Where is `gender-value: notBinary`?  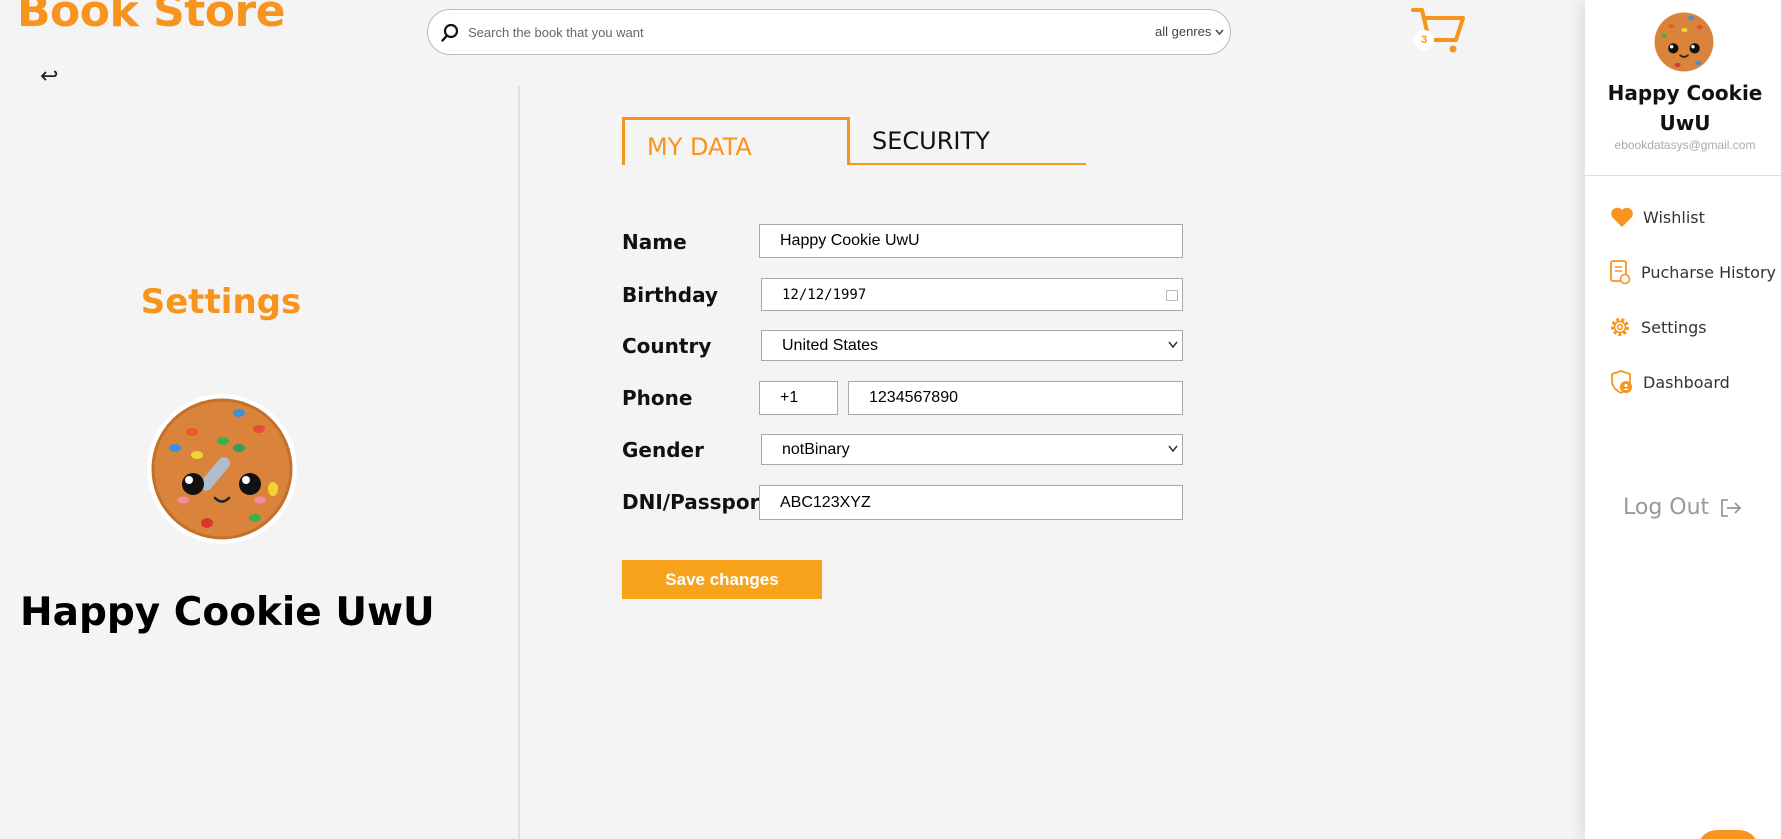 gender-value: notBinary is located at coordinates (816, 449).